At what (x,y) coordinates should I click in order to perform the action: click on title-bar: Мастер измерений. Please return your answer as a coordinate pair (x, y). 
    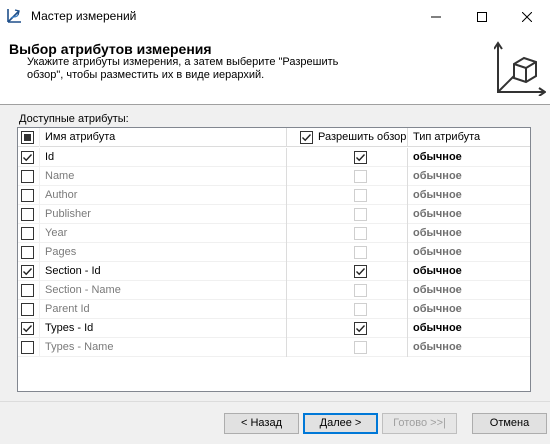
    Looking at the image, I should click on (275, 16).